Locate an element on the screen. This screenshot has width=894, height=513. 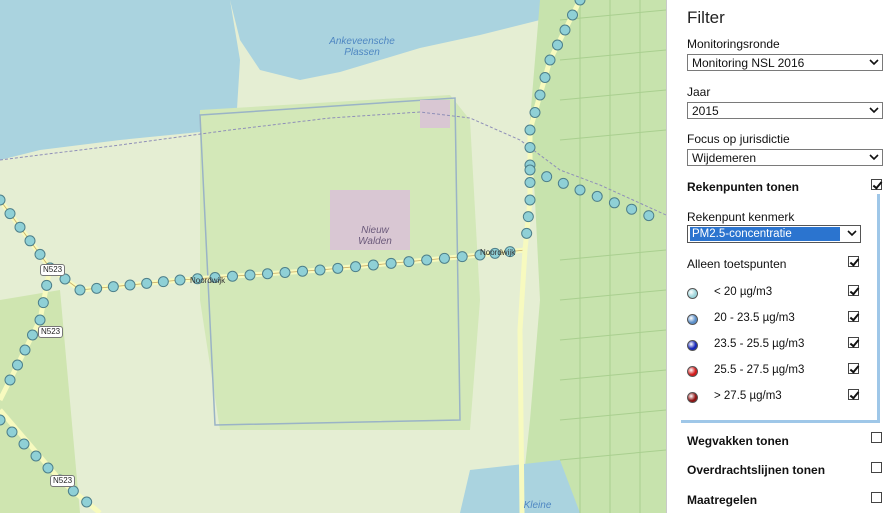
built-up-area-north is located at coordinates (435, 114).